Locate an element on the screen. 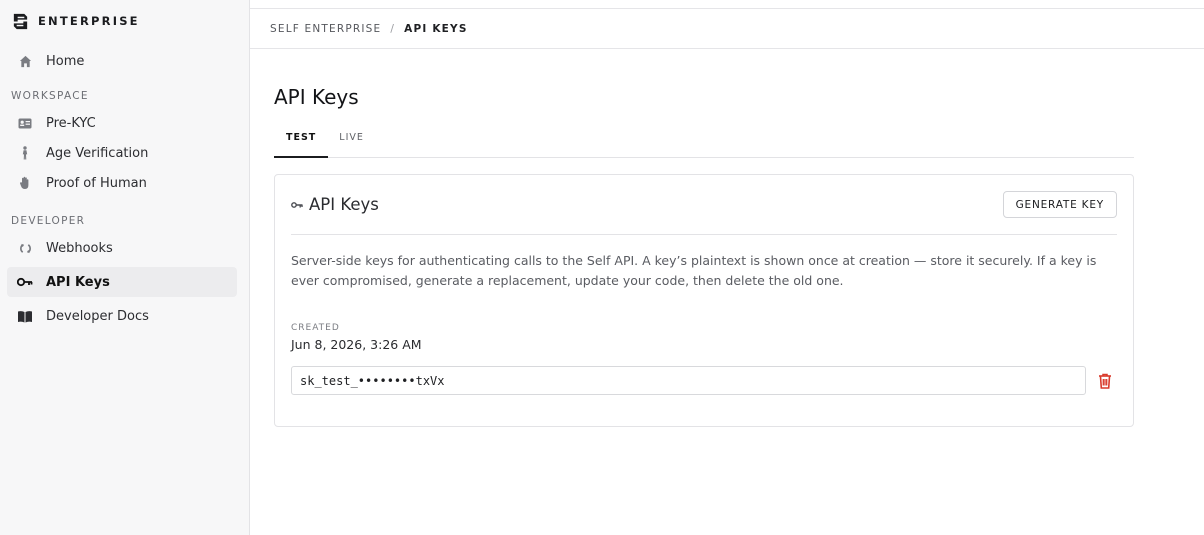 The image size is (1204, 535). page-title: API Keys is located at coordinates (316, 97).